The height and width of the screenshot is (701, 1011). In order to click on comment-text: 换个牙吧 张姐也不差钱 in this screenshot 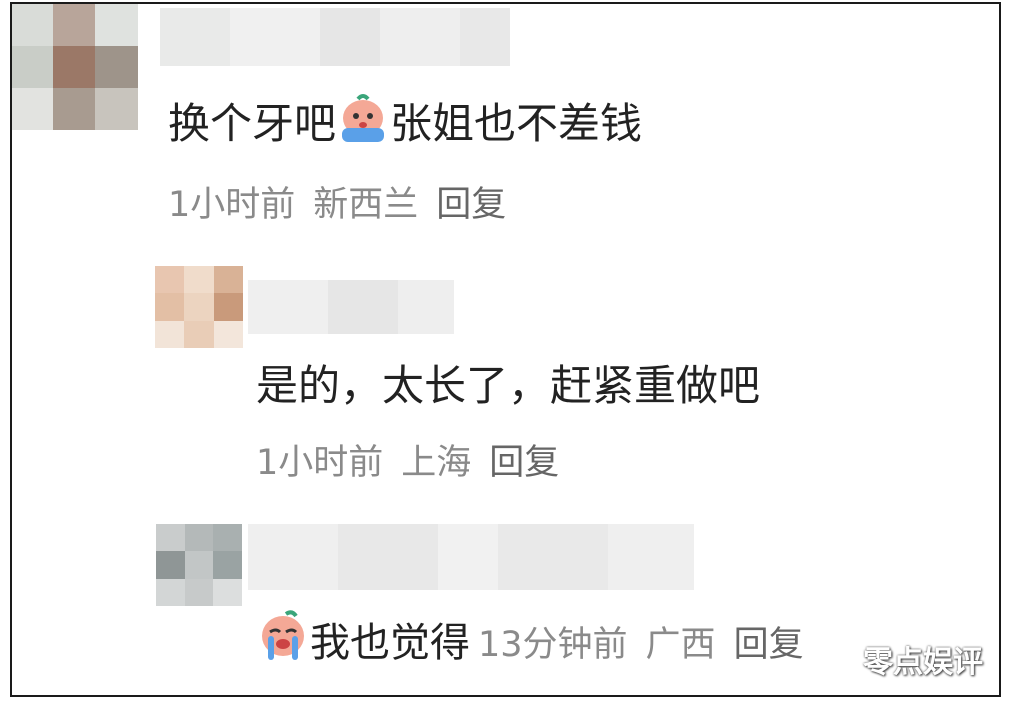, I will do `click(405, 122)`.